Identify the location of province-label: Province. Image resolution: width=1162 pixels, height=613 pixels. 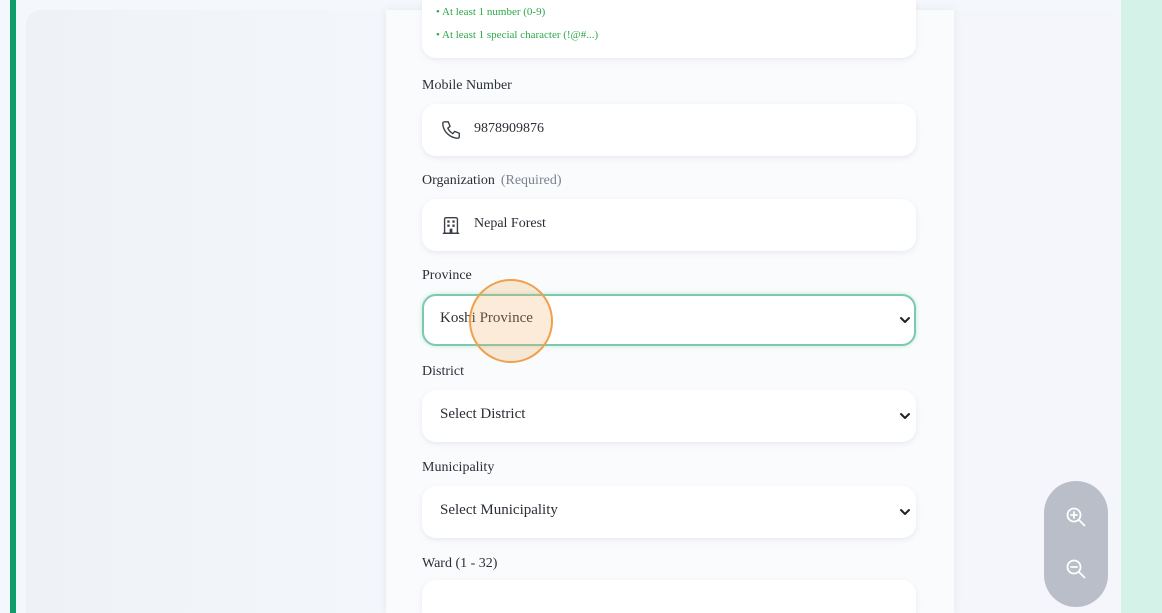
(447, 275).